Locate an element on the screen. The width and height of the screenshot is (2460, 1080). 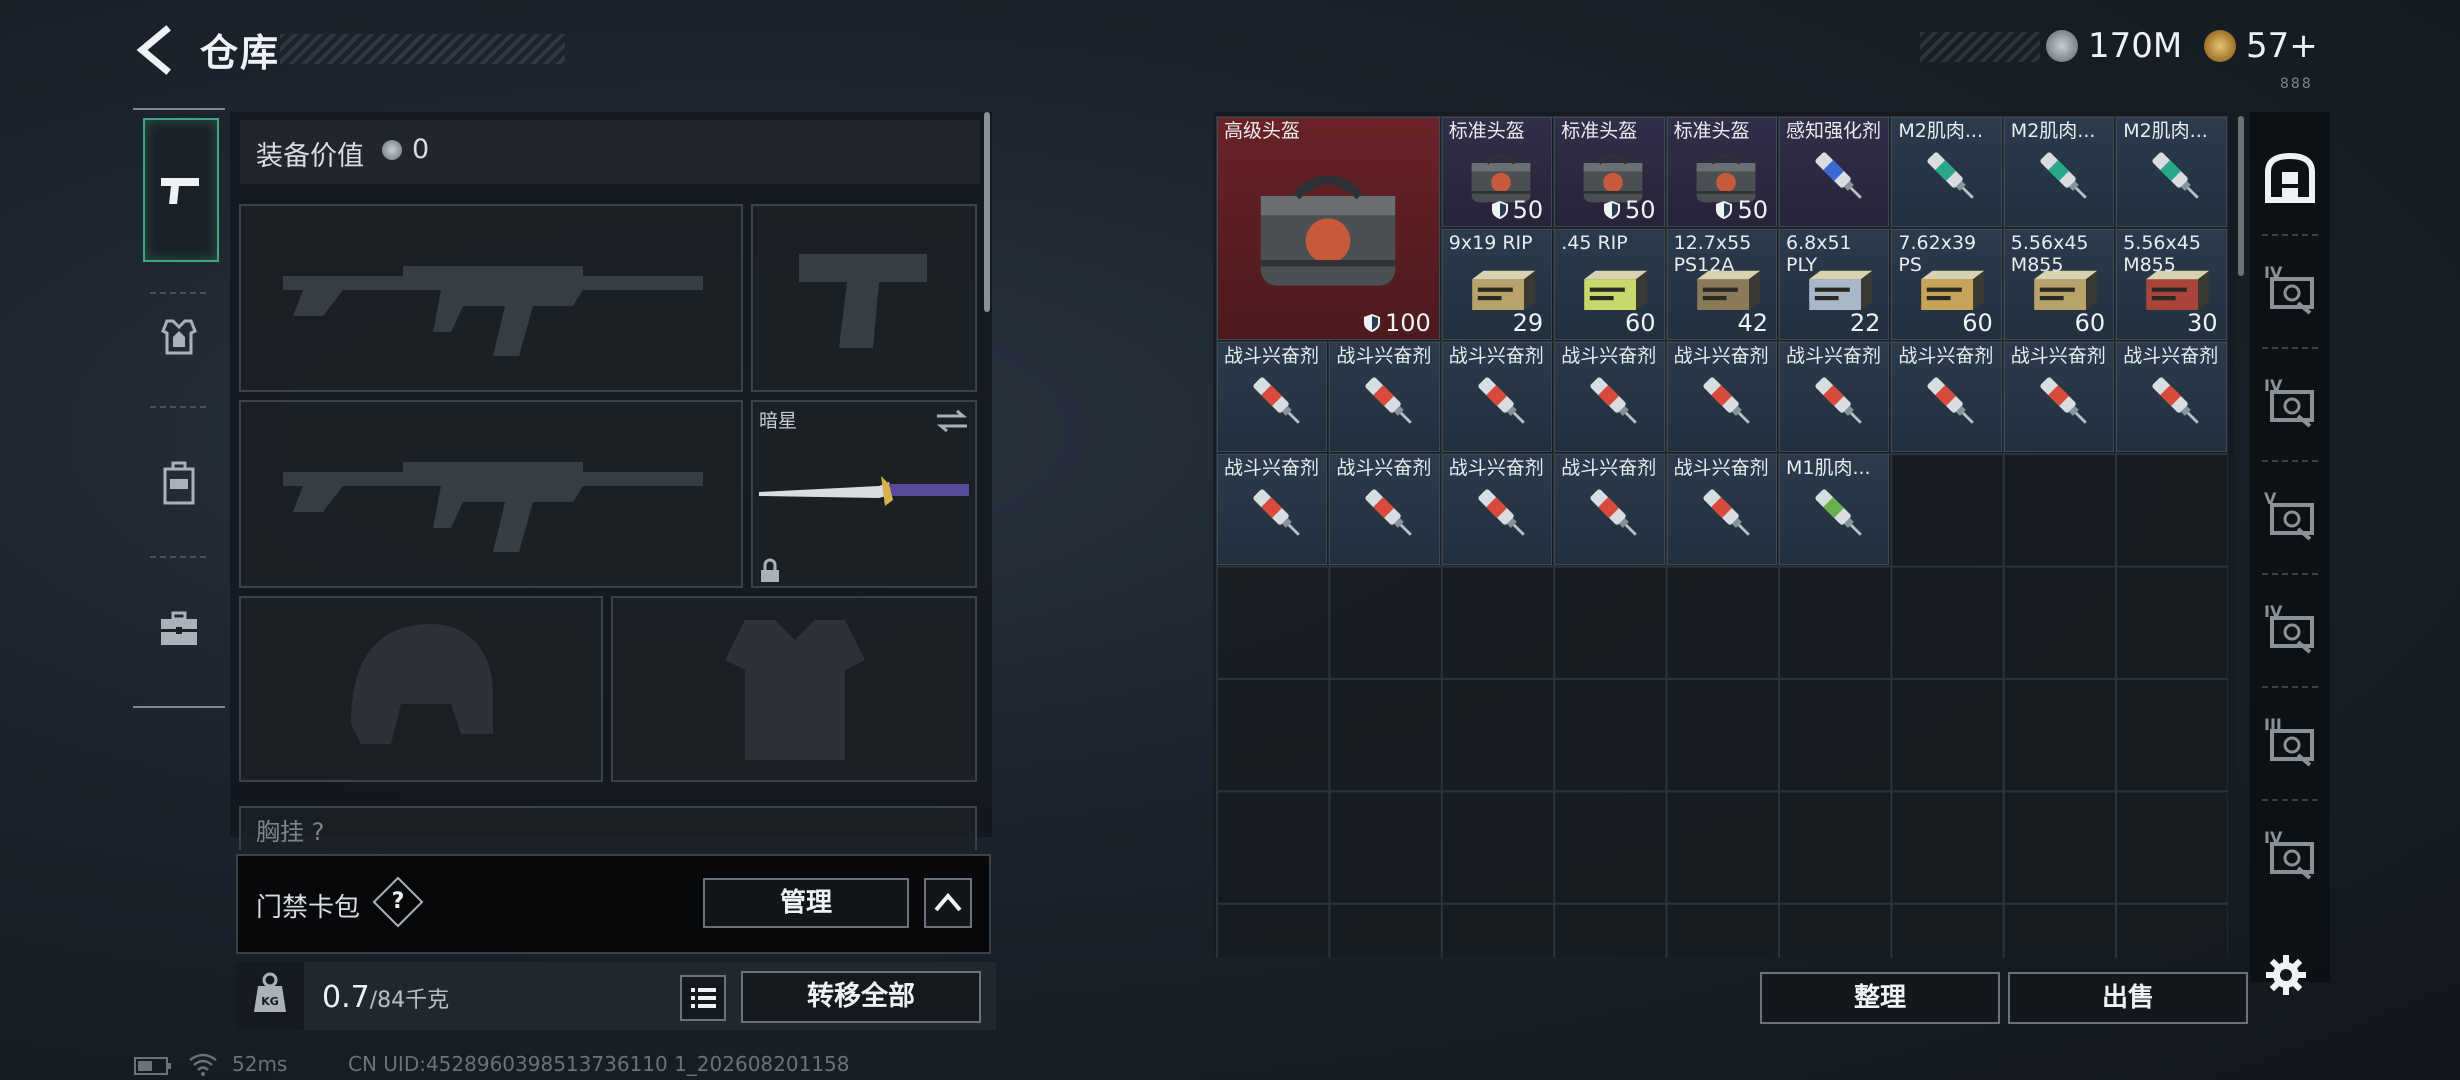
item-count: 50 is located at coordinates (1629, 210).